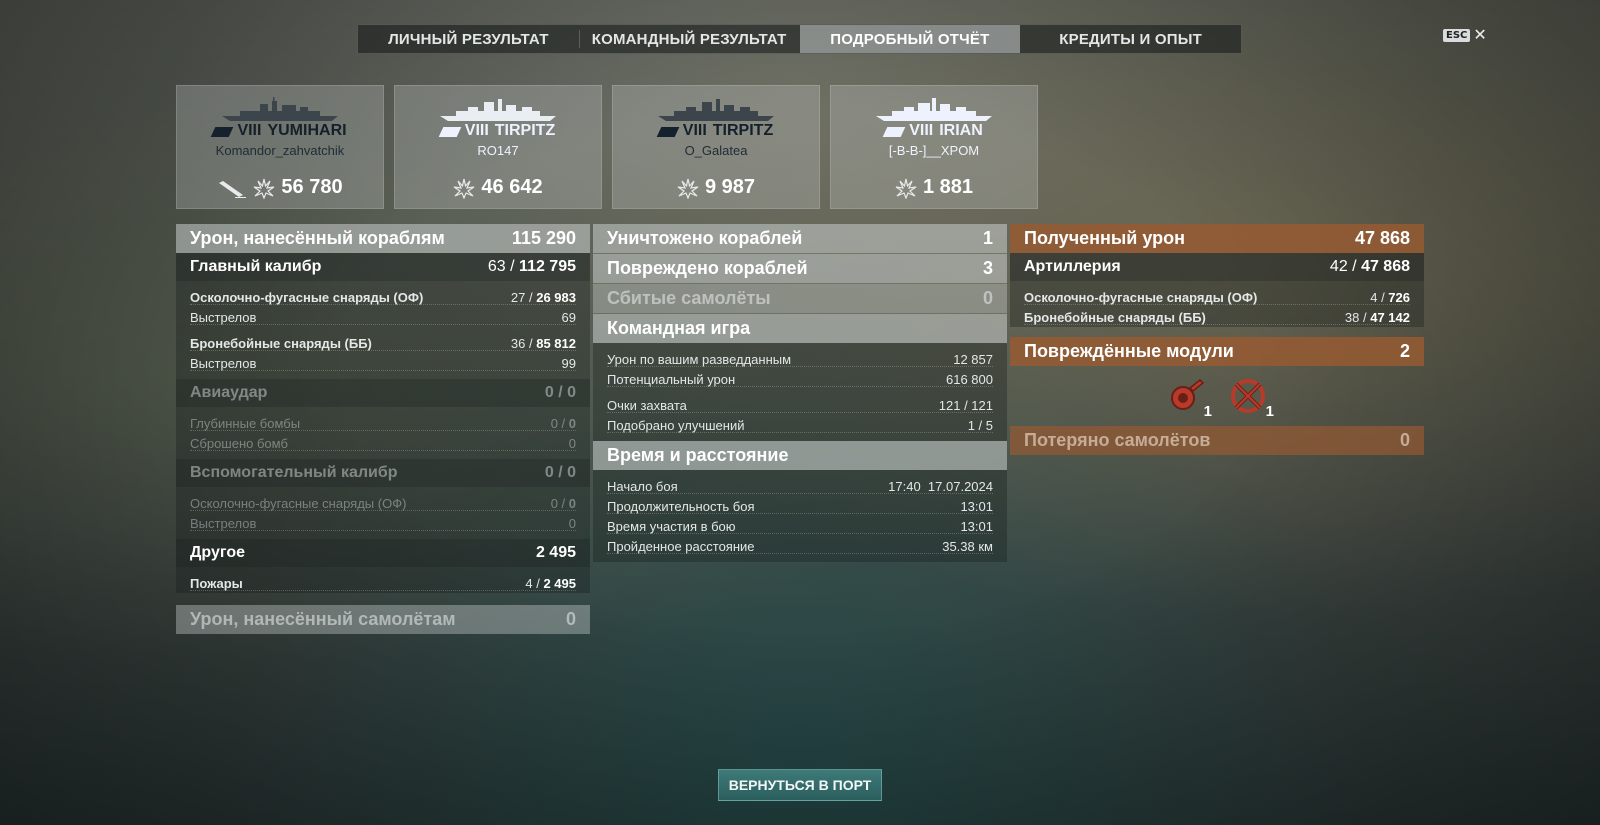  Describe the element at coordinates (800, 486) in the screenshot. I see `battle-start-row: Начало боя 17:40 17.07.2024` at that location.